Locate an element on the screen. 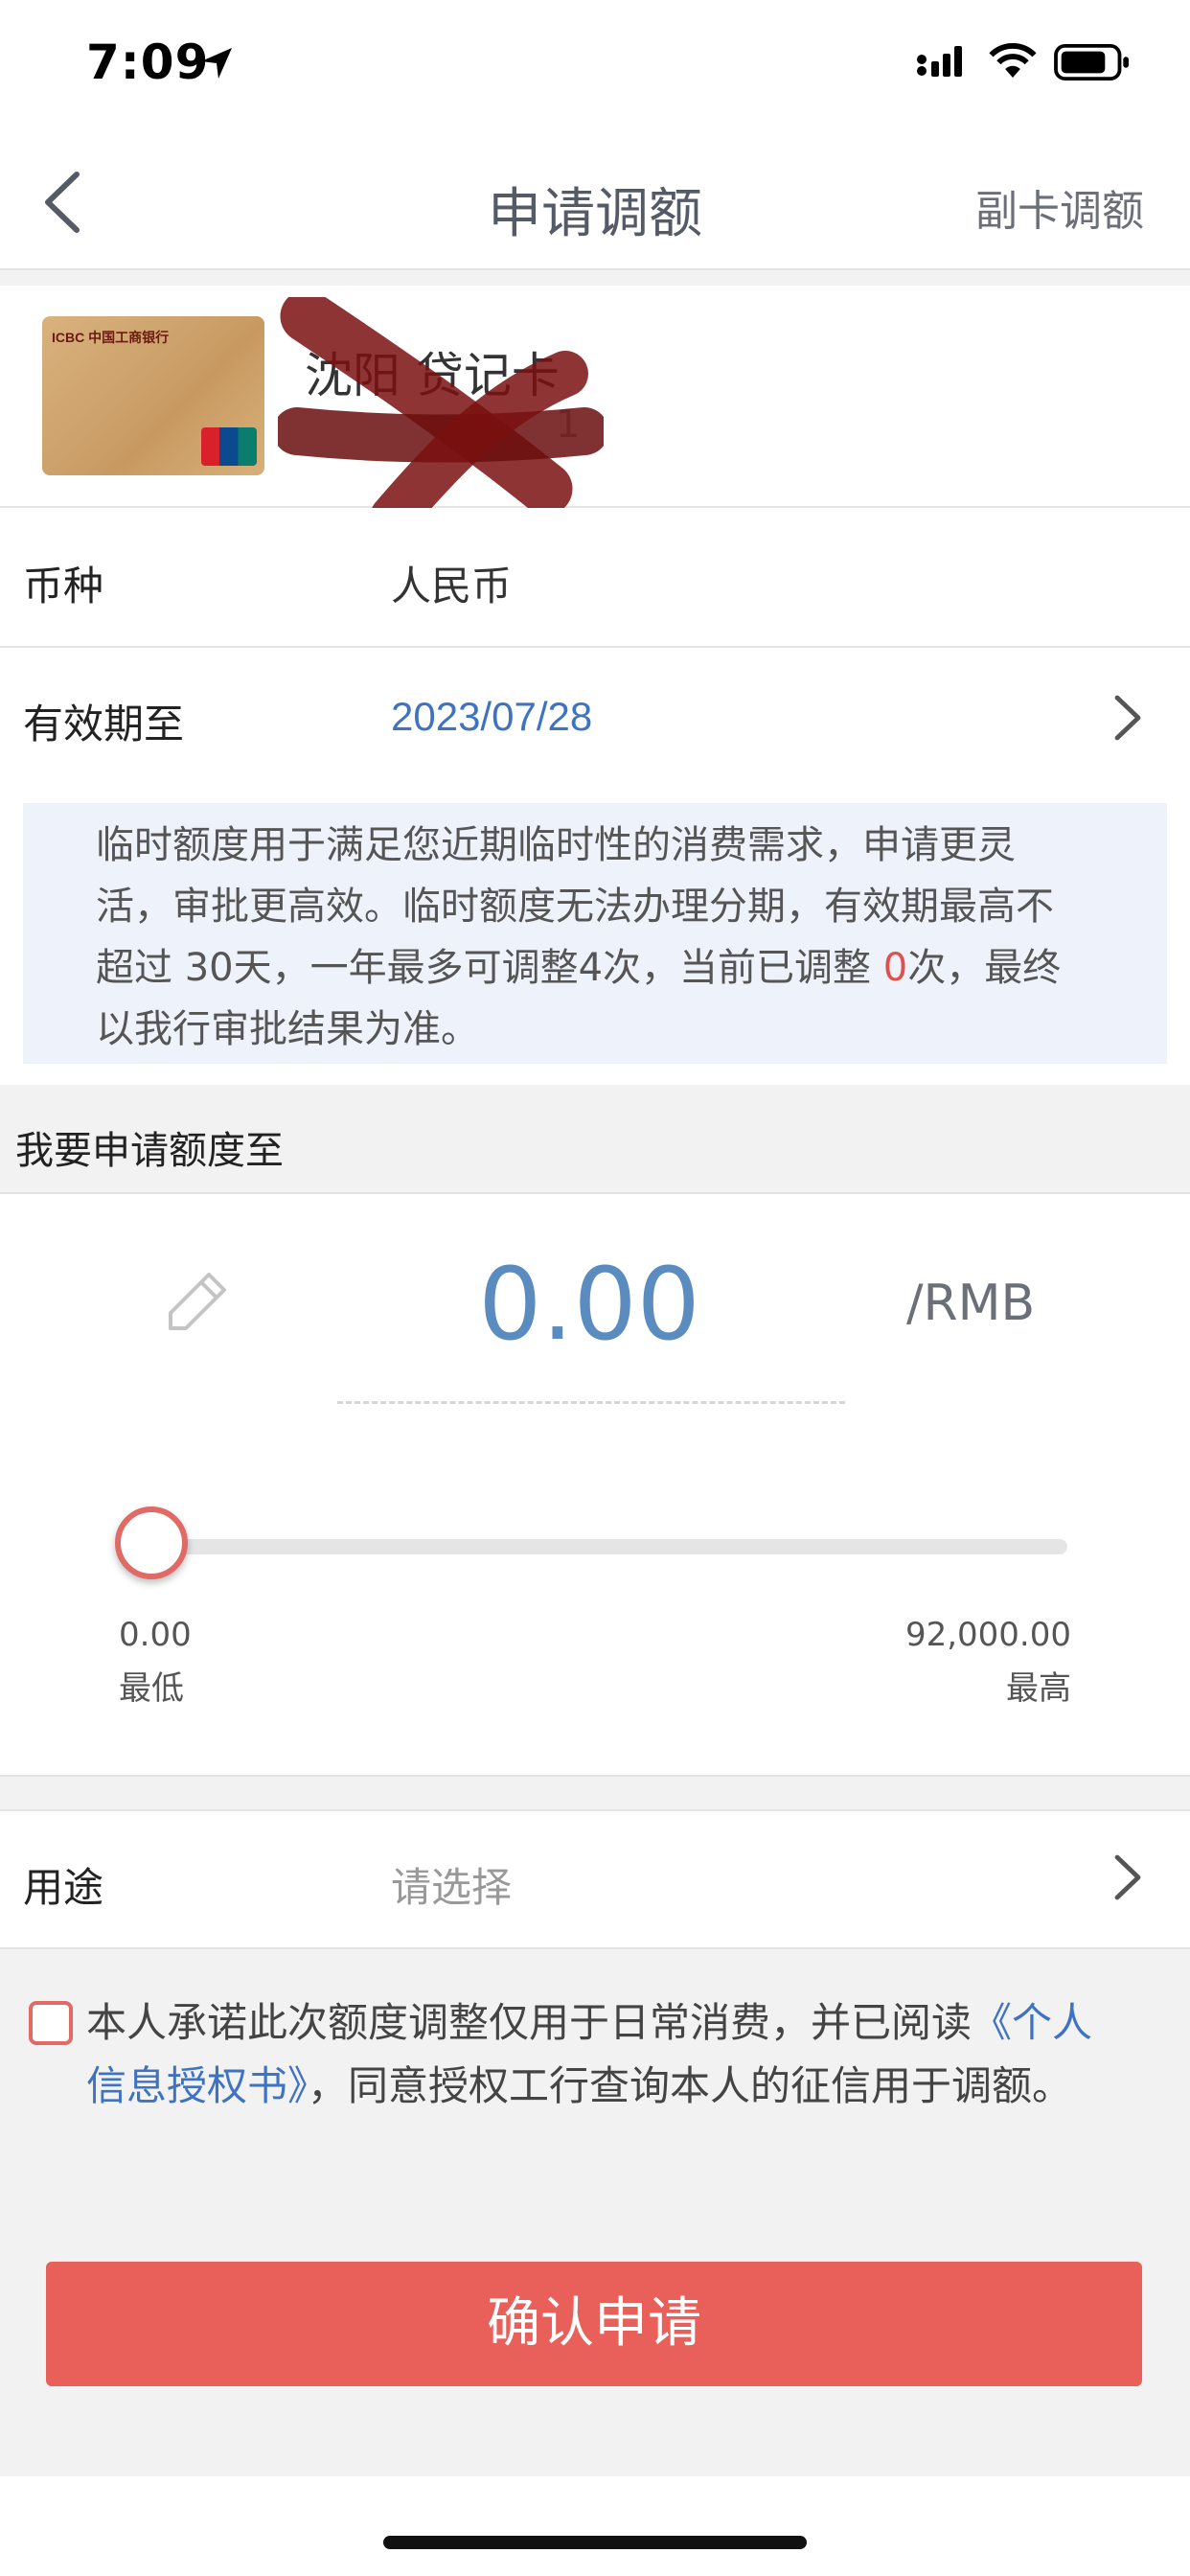 The height and width of the screenshot is (2576, 1190). amount-input: 0.00 is located at coordinates (589, 1304).